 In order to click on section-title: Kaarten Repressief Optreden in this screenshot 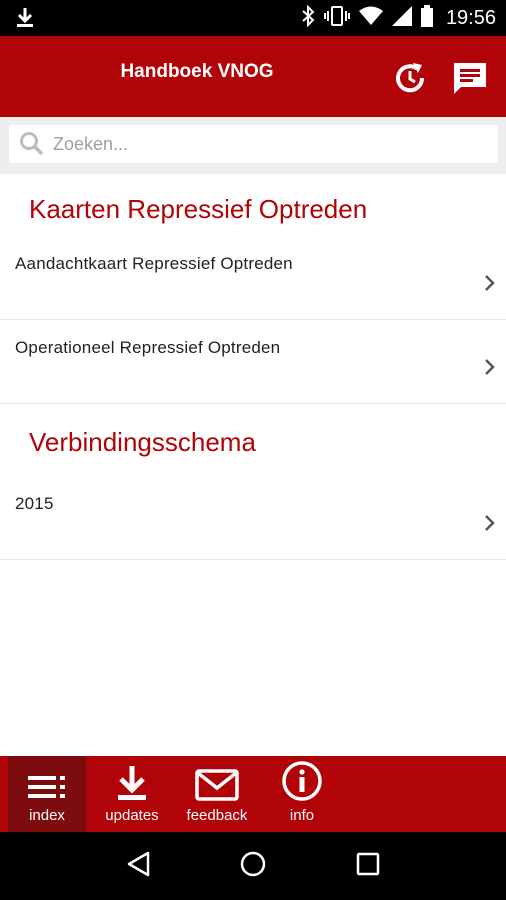, I will do `click(198, 208)`.